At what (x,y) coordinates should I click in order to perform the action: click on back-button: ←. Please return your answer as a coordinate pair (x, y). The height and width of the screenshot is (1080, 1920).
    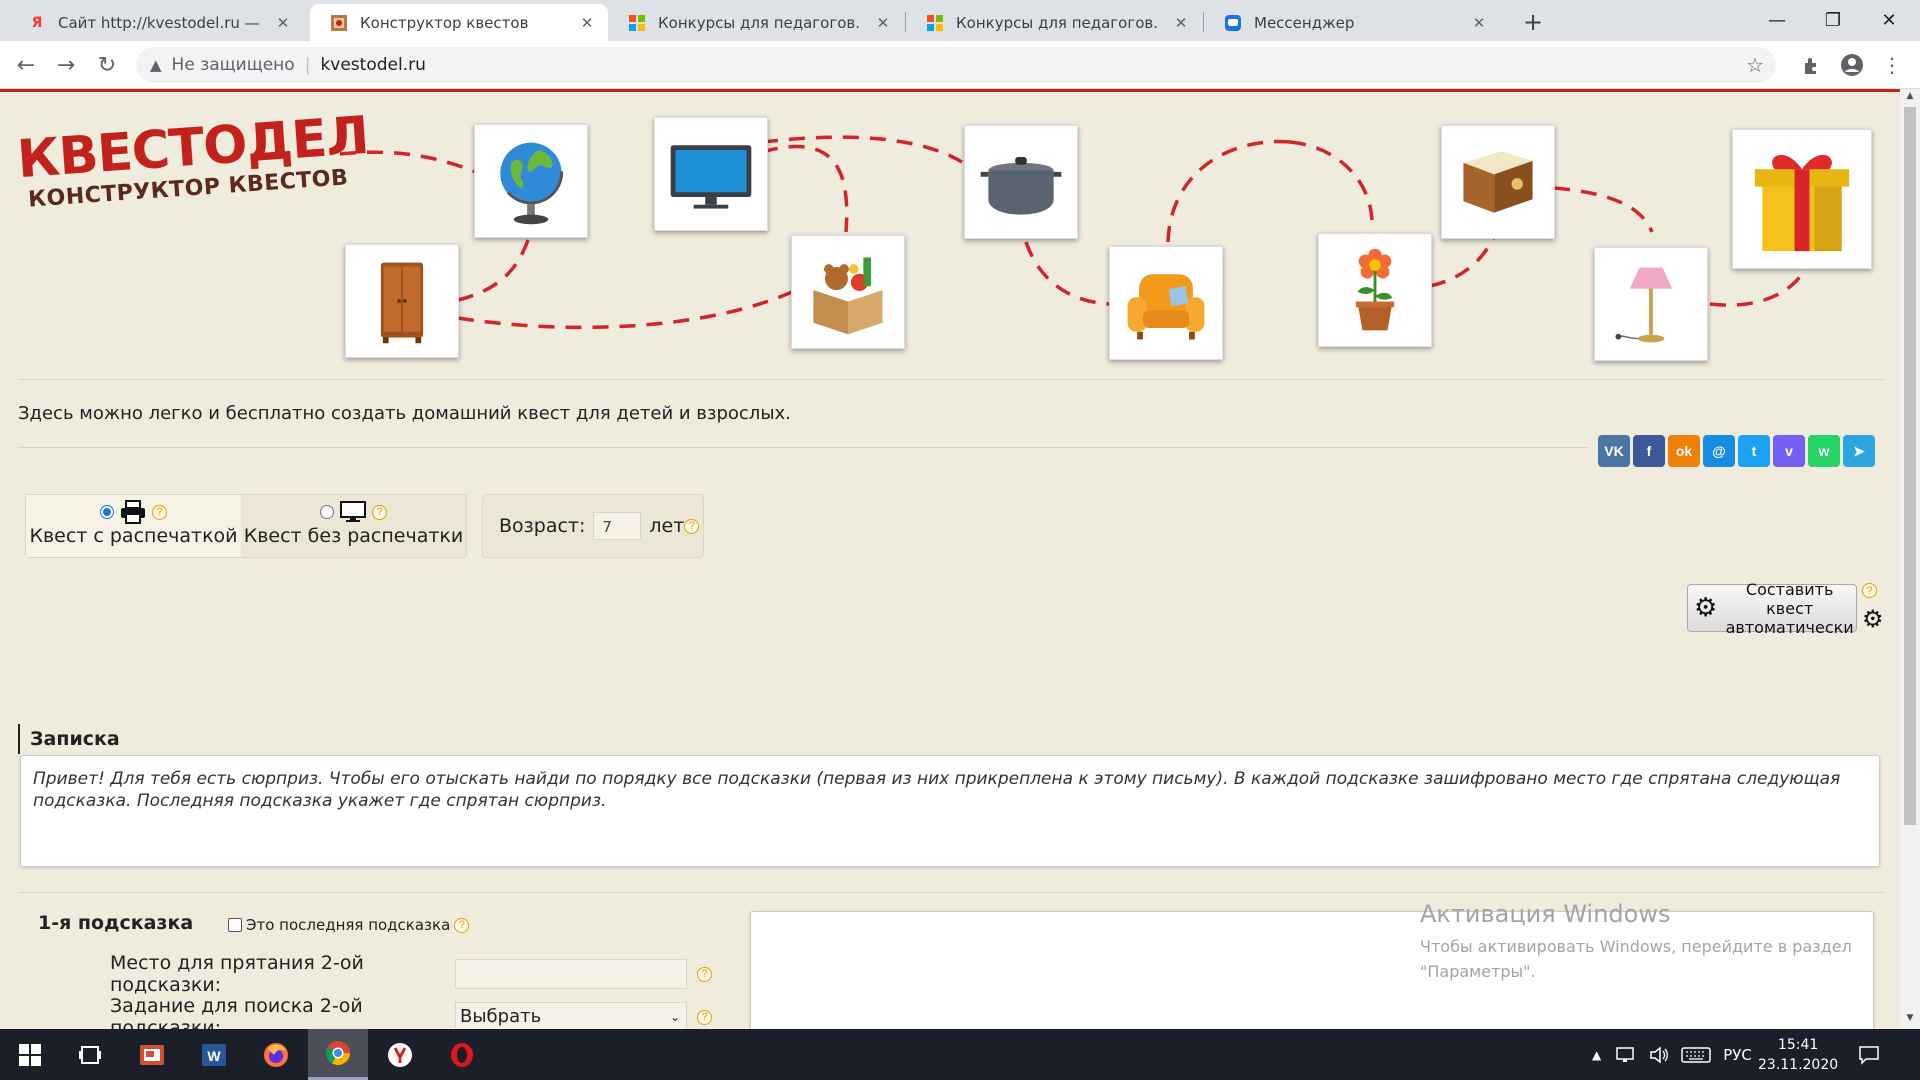
    Looking at the image, I should click on (26, 65).